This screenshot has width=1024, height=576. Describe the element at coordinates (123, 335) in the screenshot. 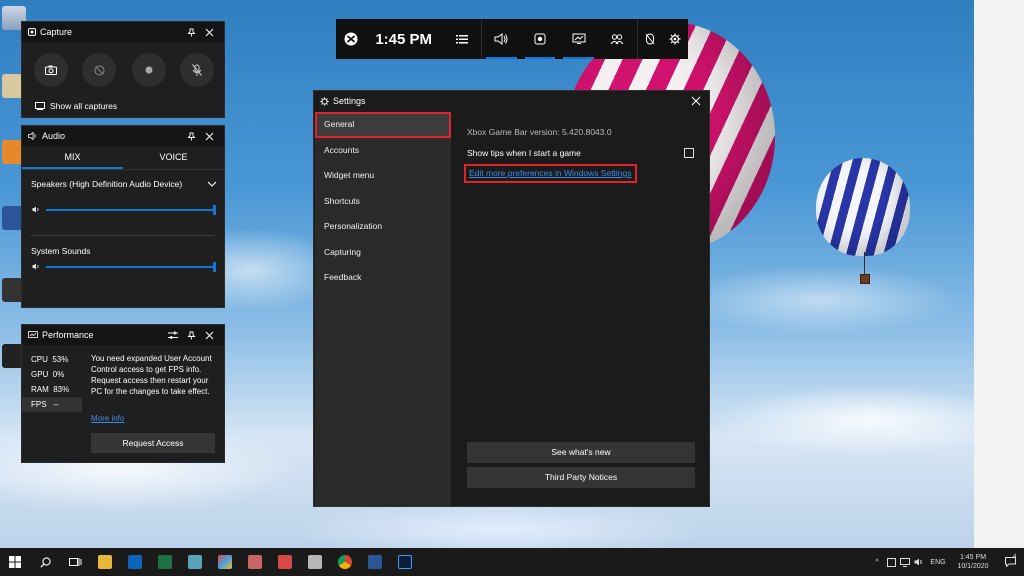

I see `performance-header: Performance` at that location.